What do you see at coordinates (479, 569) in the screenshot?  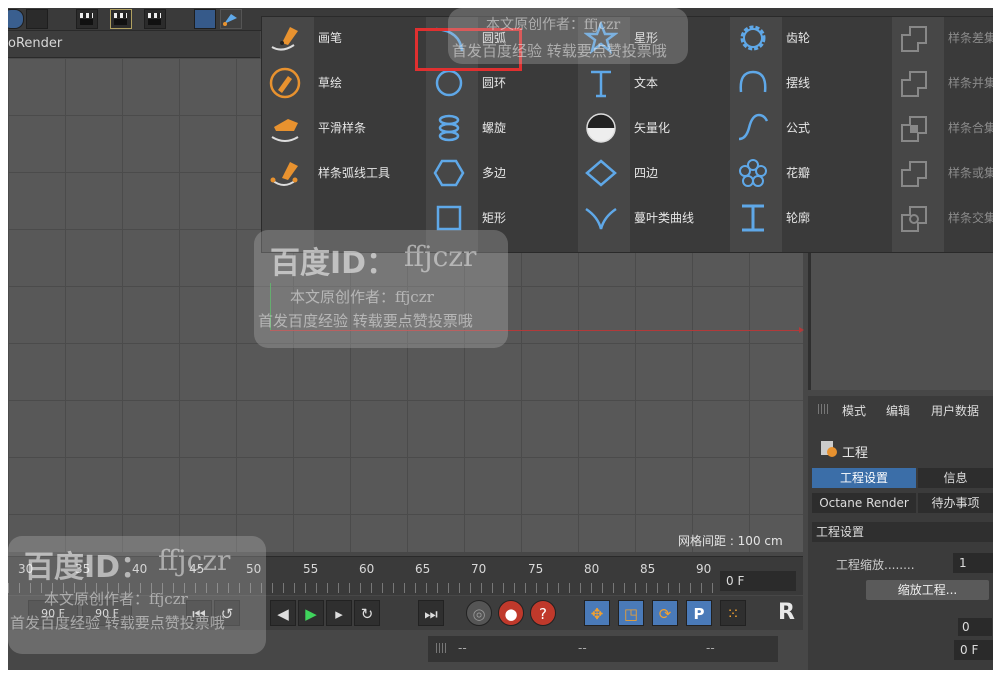 I see `tick: 70` at bounding box center [479, 569].